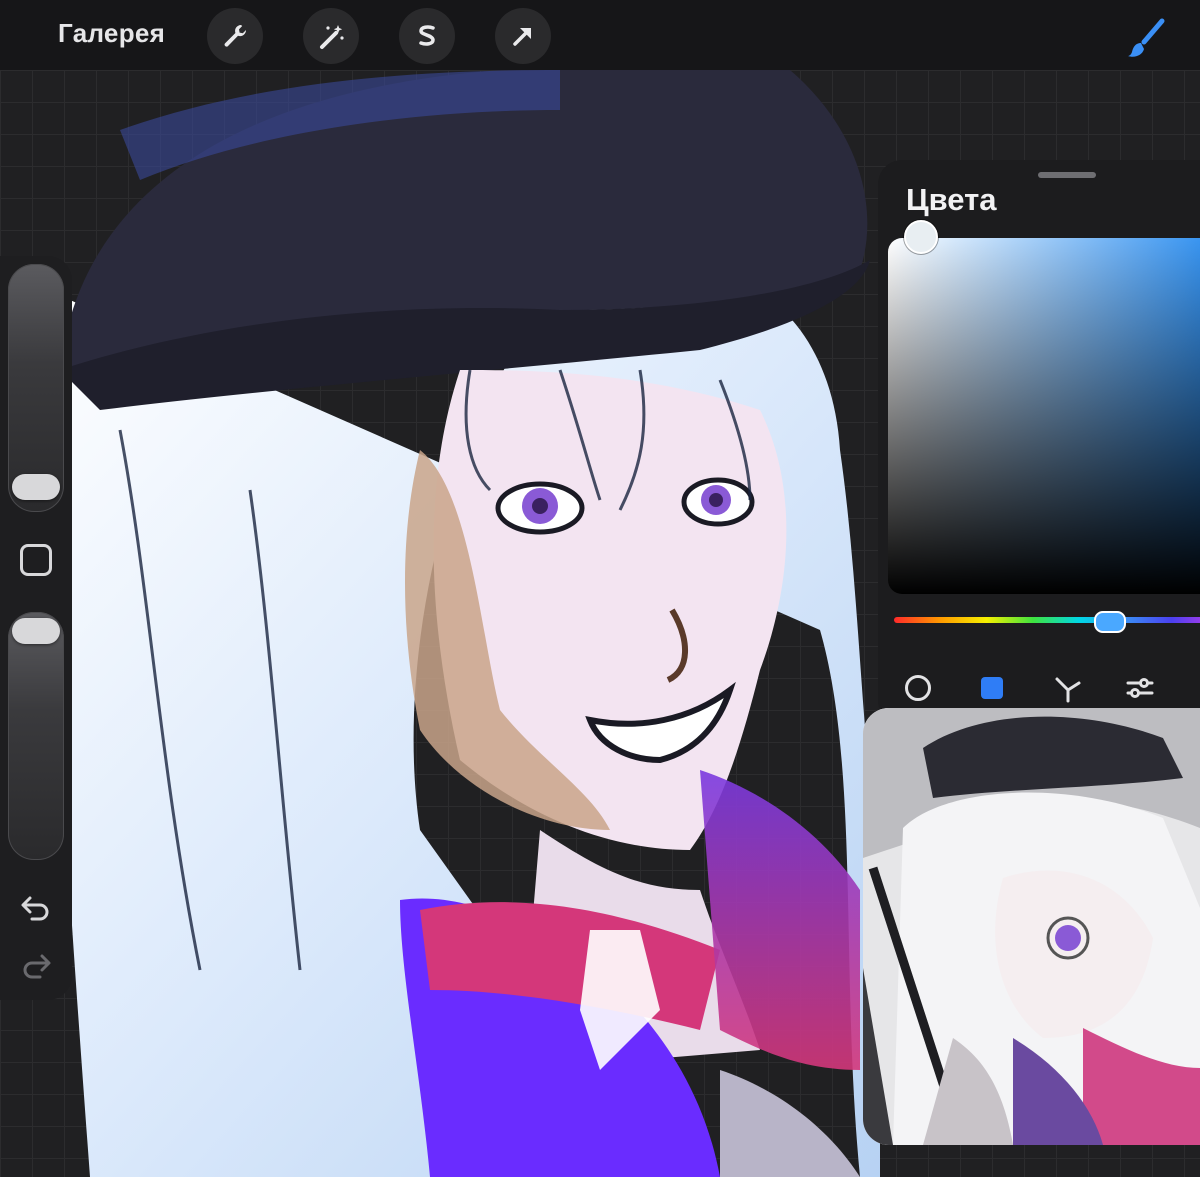 The width and height of the screenshot is (1200, 1177). I want to click on selection-s-icon, so click(427, 35).